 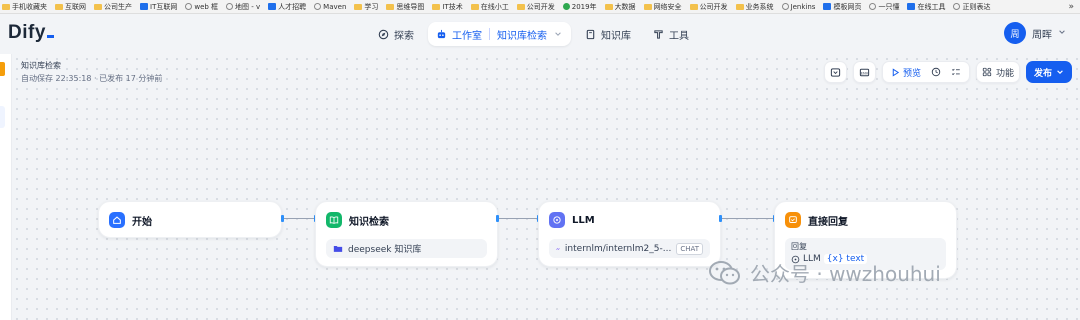 What do you see at coordinates (91, 72) in the screenshot?
I see `app-info: 知识库检索 自动保存 22:35:18 · 已发布 17 分钟前` at bounding box center [91, 72].